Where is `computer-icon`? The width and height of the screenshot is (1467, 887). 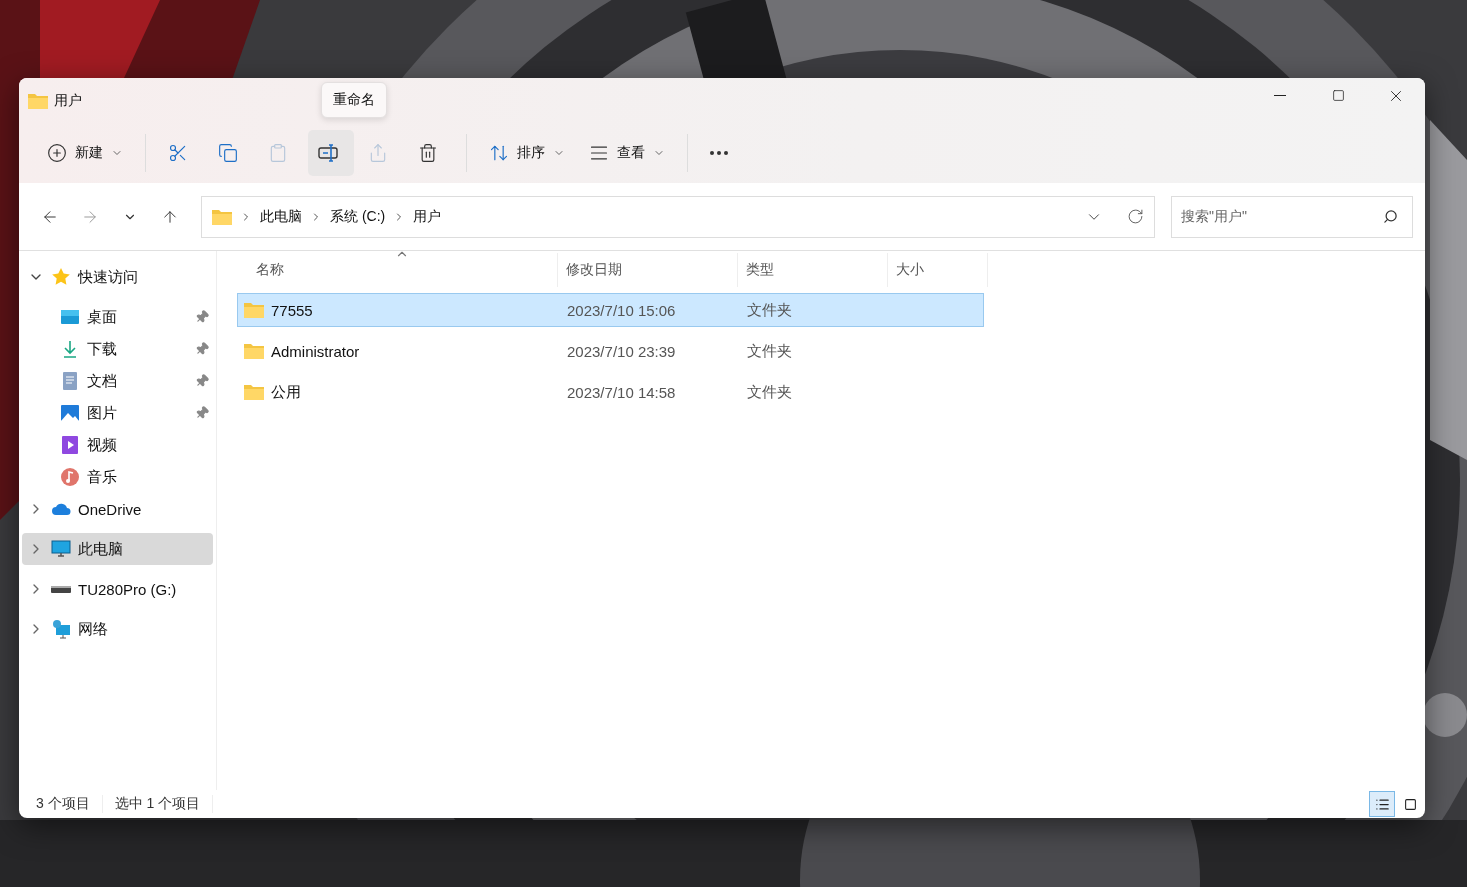 computer-icon is located at coordinates (61, 549).